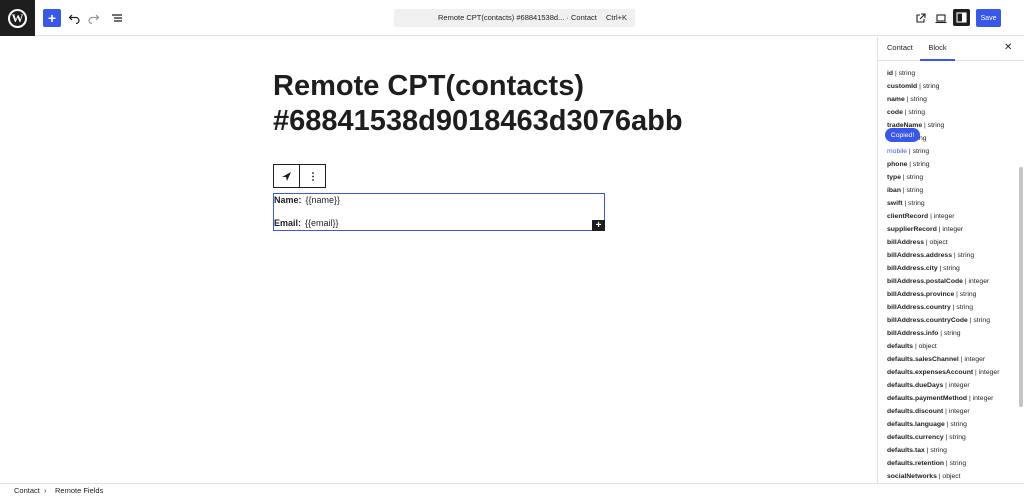 The width and height of the screenshot is (1024, 497). What do you see at coordinates (921, 294) in the screenshot?
I see `field-name: billAddress.province` at bounding box center [921, 294].